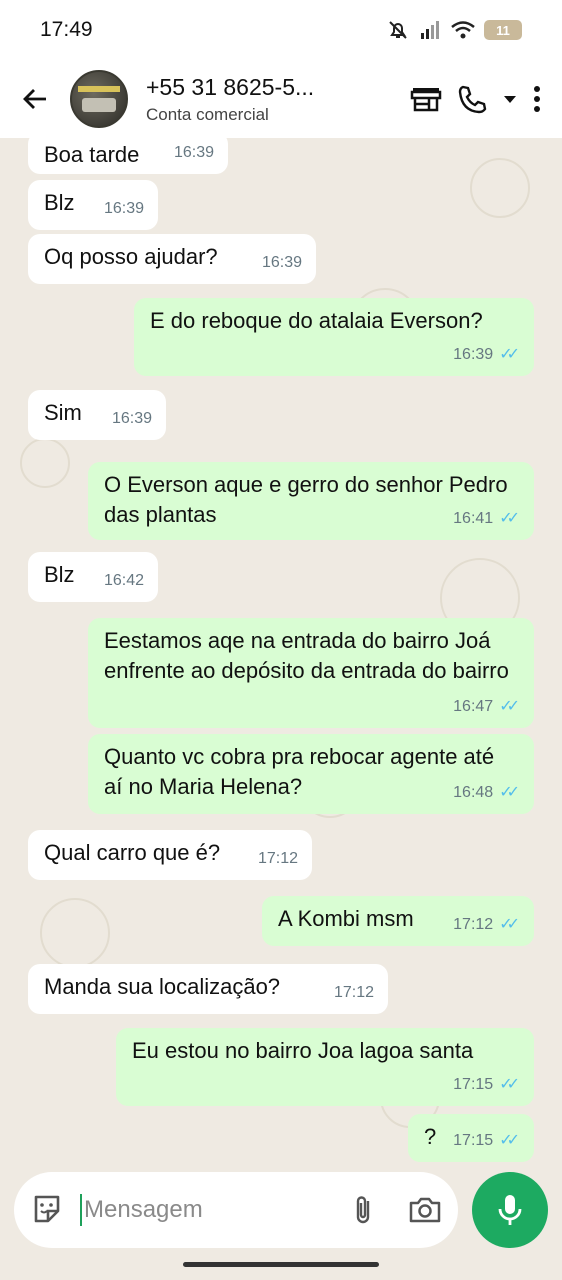 The width and height of the screenshot is (562, 1280). I want to click on voice-message-button, so click(510, 1210).